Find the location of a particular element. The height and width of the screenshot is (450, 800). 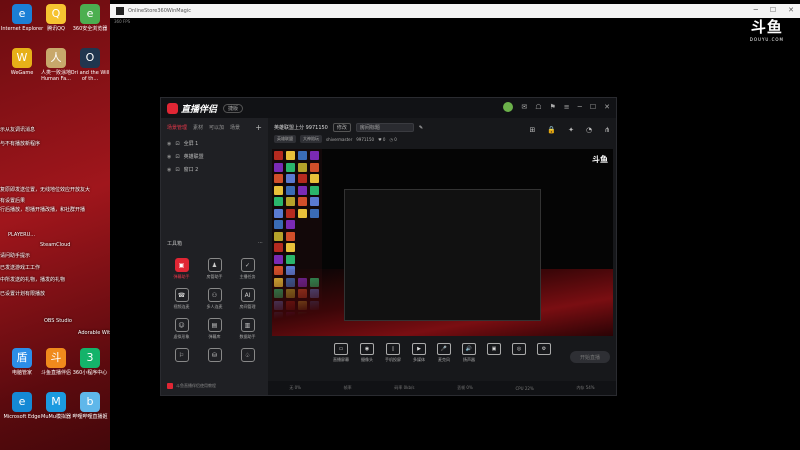

desktop-icon-label: 360小程序中心 is located at coordinates (90, 373).